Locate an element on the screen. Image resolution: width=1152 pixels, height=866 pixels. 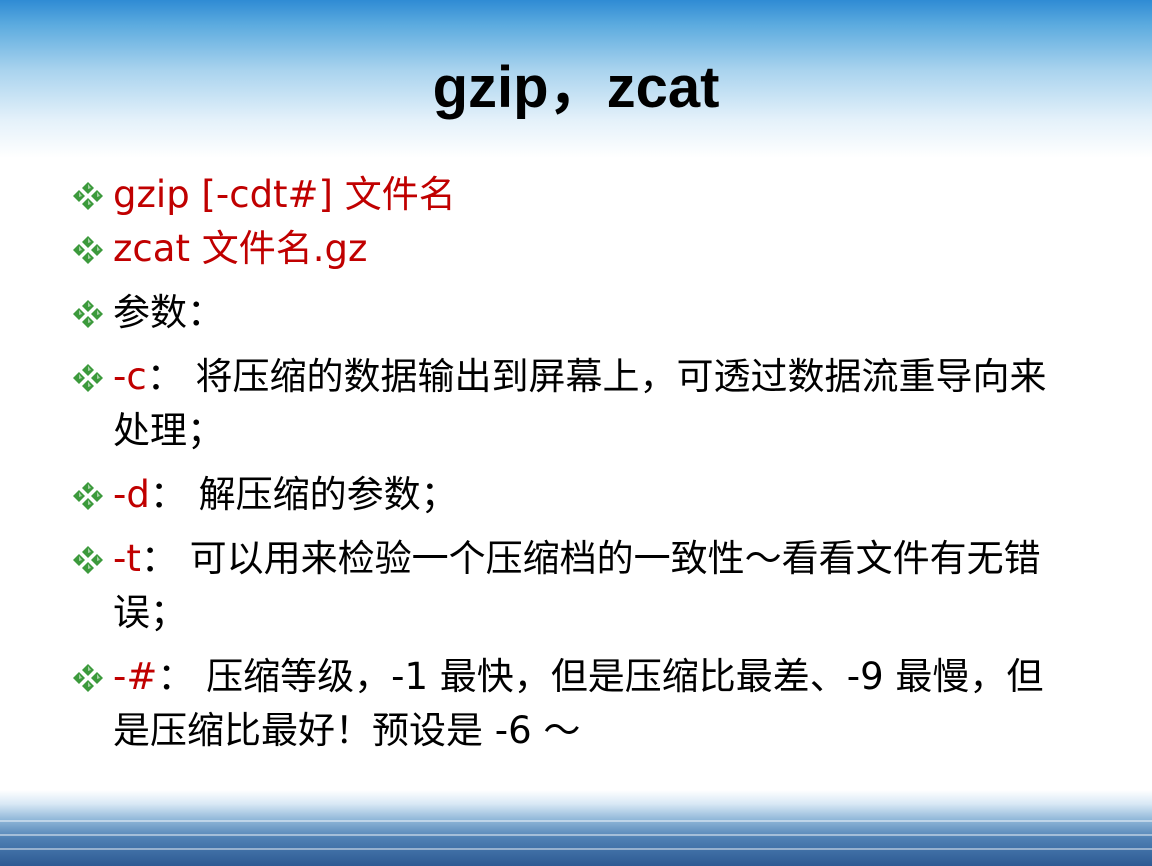
bullet-text: ： 可以用来检验一个压缩档的一致性～看看文件有无错误； is located at coordinates (577, 585).